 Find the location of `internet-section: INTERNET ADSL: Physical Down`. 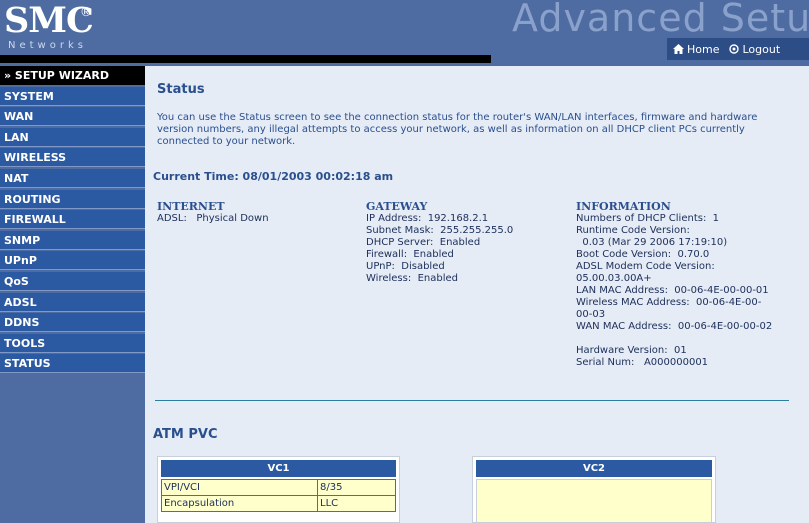

internet-section: INTERNET ADSL: Physical Down is located at coordinates (213, 212).